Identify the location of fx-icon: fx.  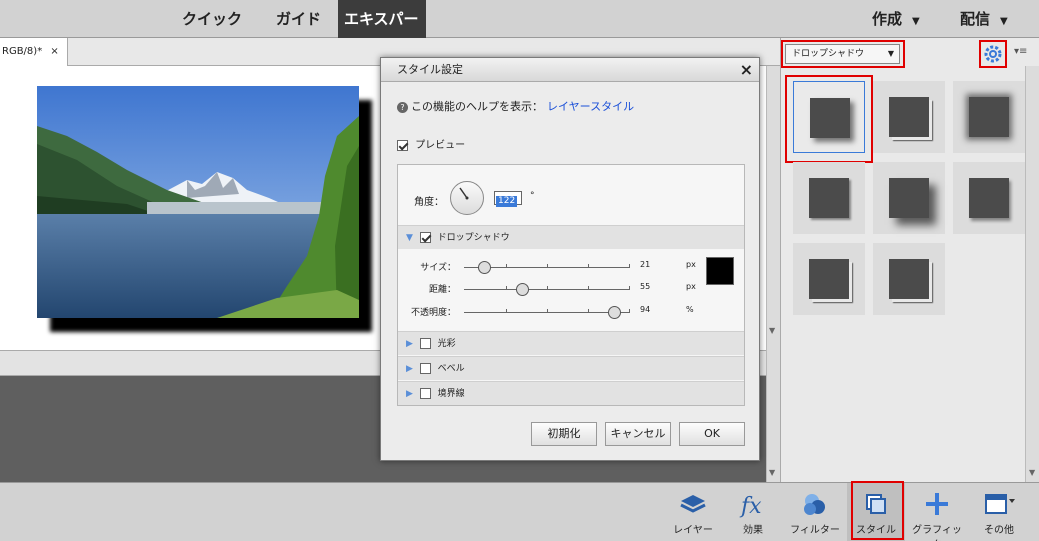
(753, 505).